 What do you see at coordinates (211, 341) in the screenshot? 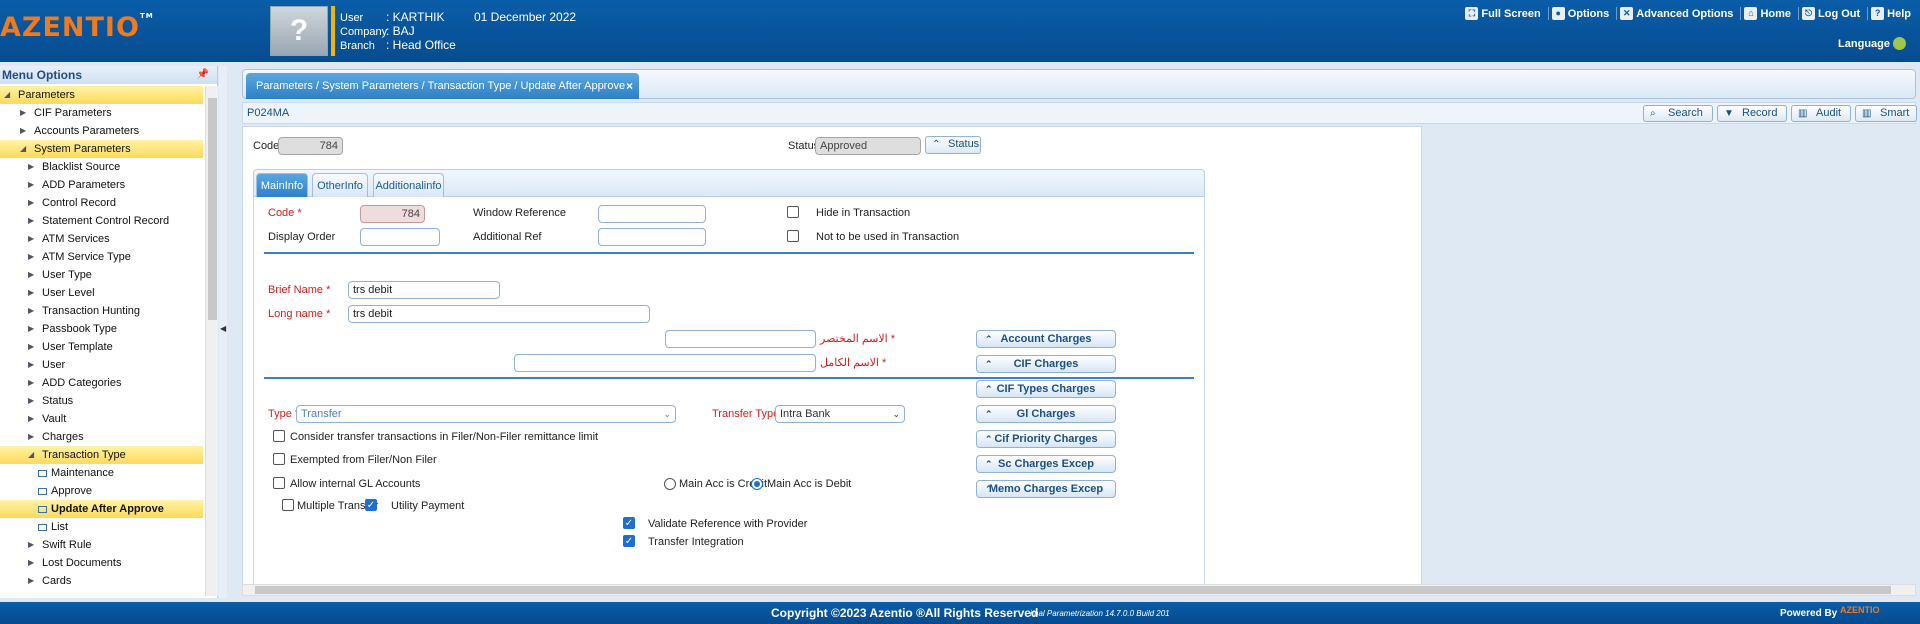
I see `sidebar-scrollbar` at bounding box center [211, 341].